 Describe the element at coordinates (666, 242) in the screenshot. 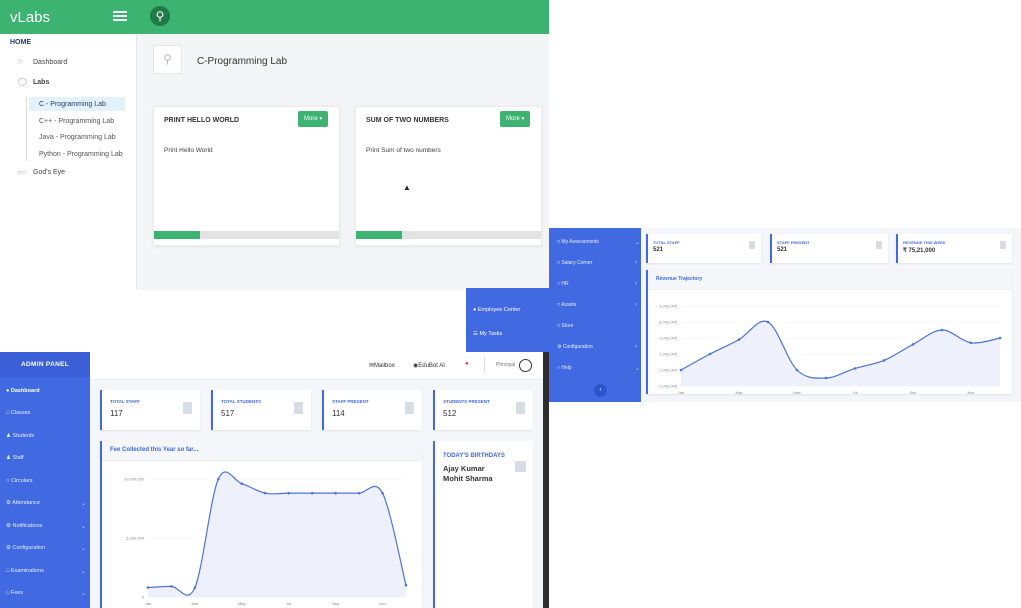

I see `stat-label: TOTAL STAFF` at that location.